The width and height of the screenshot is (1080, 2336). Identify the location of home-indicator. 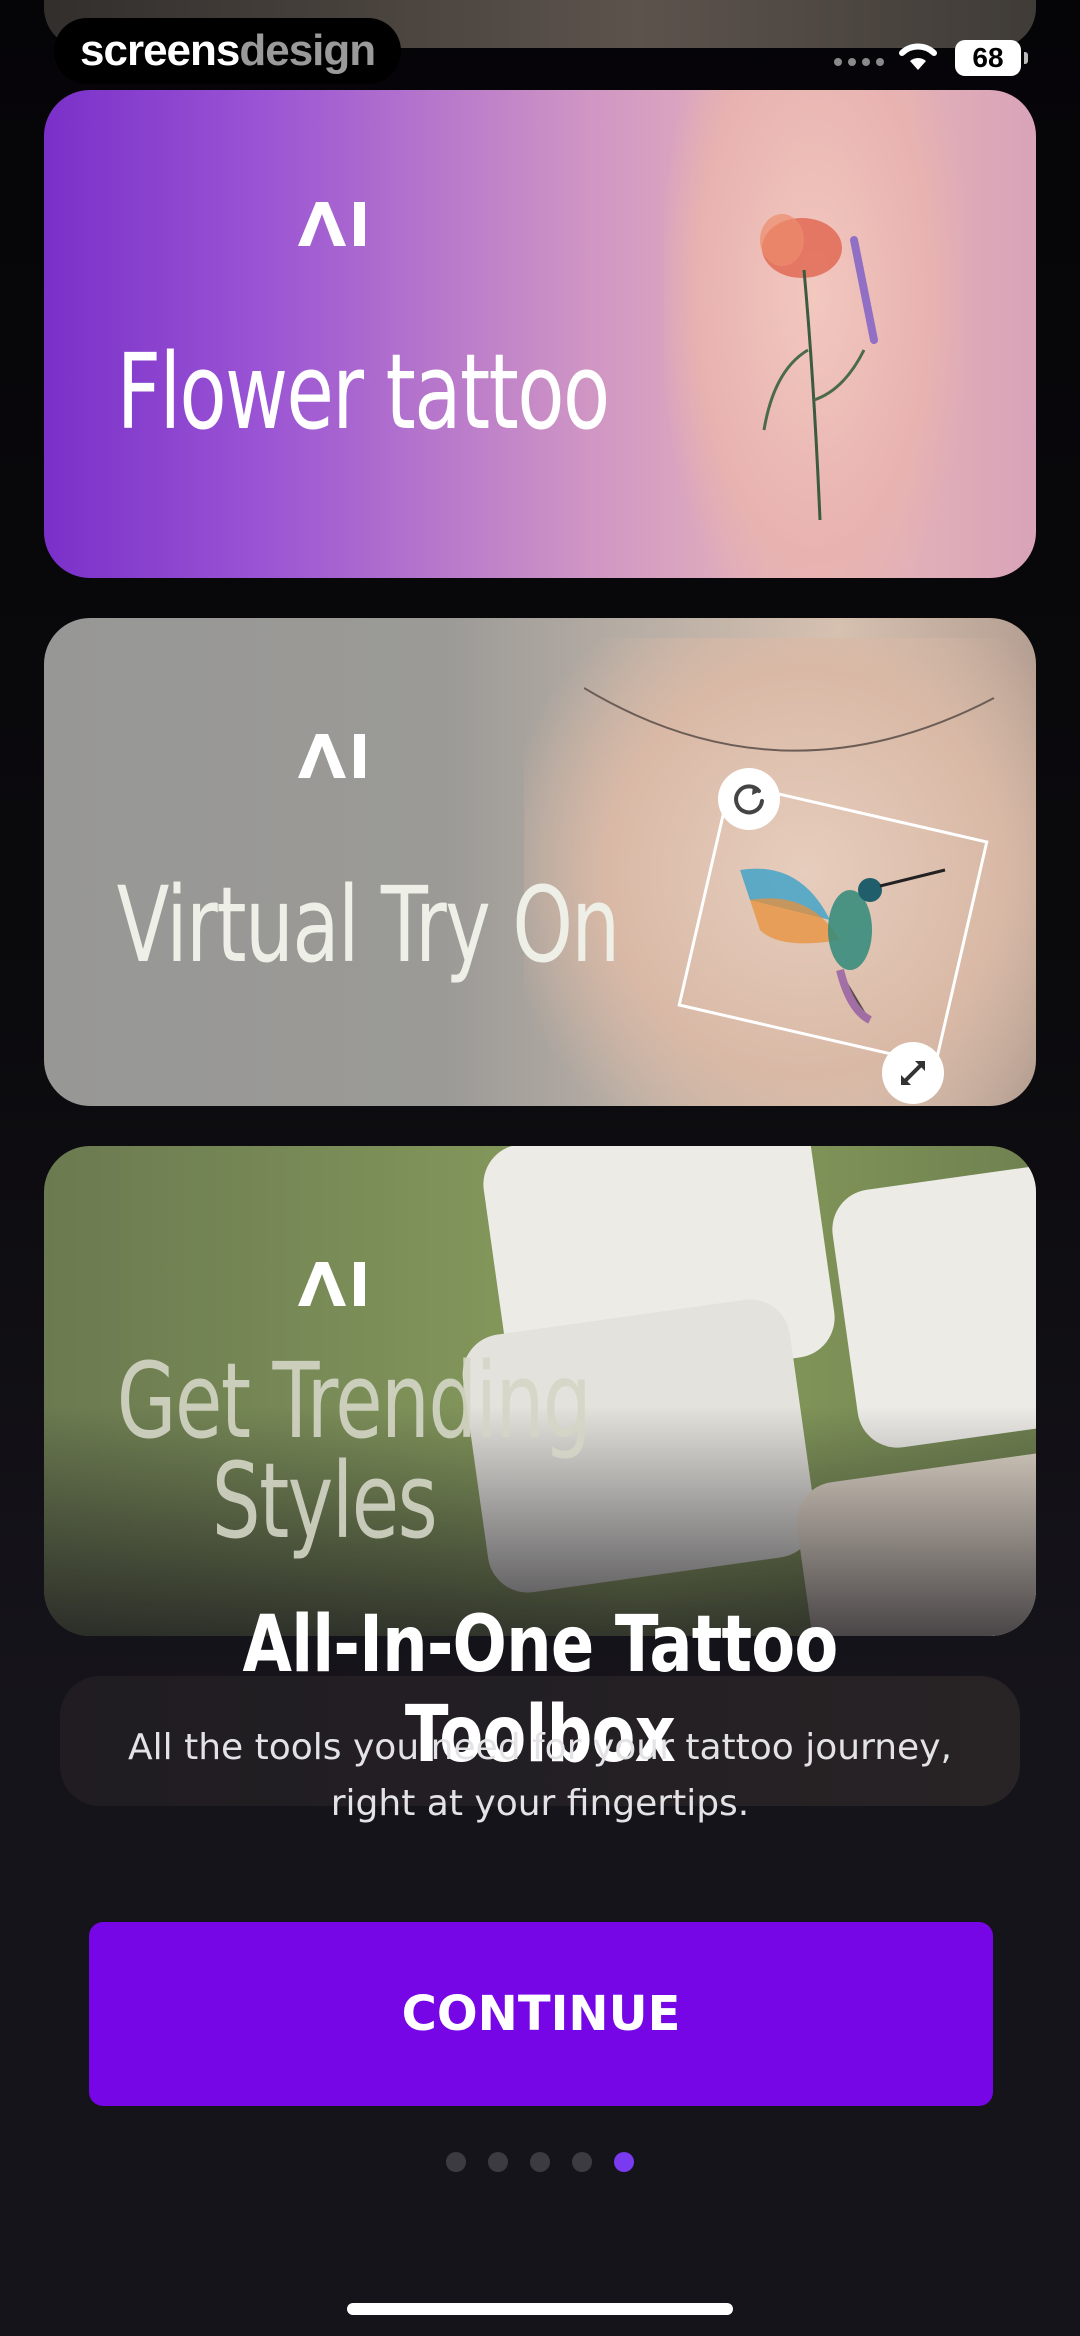
(540, 2309).